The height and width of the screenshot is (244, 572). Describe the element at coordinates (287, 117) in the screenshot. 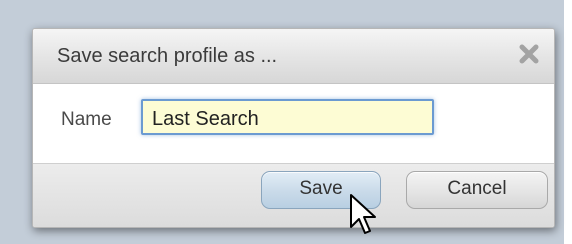

I see `name-input` at that location.